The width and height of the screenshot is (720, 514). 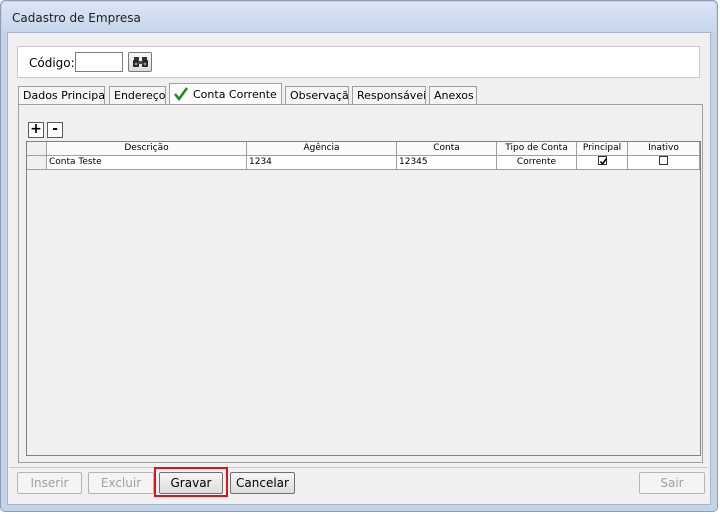 What do you see at coordinates (663, 160) in the screenshot?
I see `inativo-checkbox` at bounding box center [663, 160].